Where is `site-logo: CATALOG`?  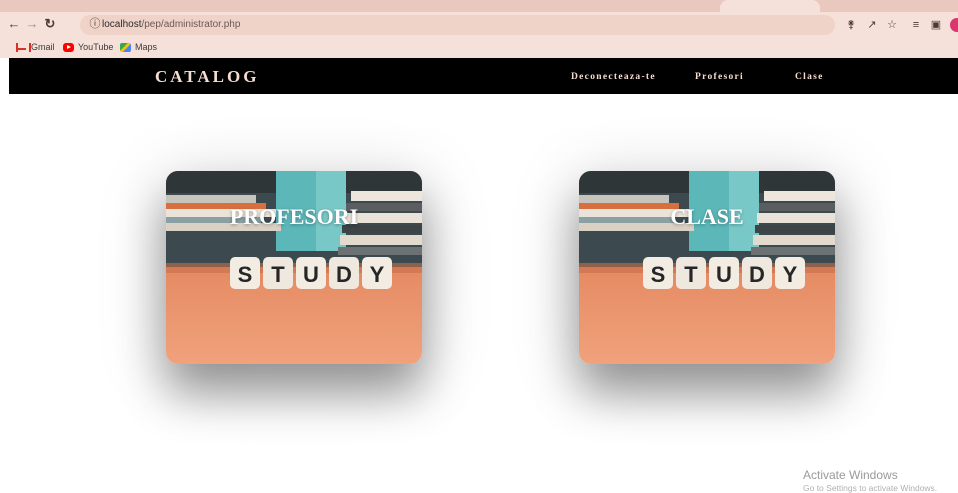 site-logo: CATALOG is located at coordinates (207, 77).